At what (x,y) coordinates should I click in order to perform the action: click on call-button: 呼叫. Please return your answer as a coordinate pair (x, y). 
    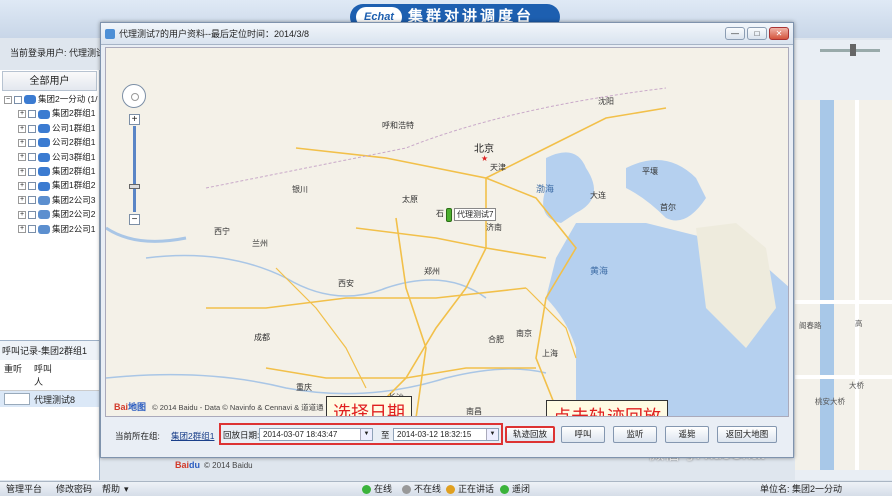
    Looking at the image, I should click on (583, 434).